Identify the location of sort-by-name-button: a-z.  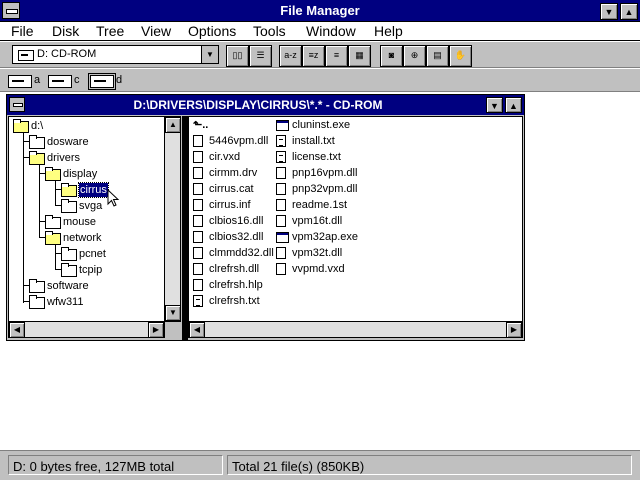
(290, 56).